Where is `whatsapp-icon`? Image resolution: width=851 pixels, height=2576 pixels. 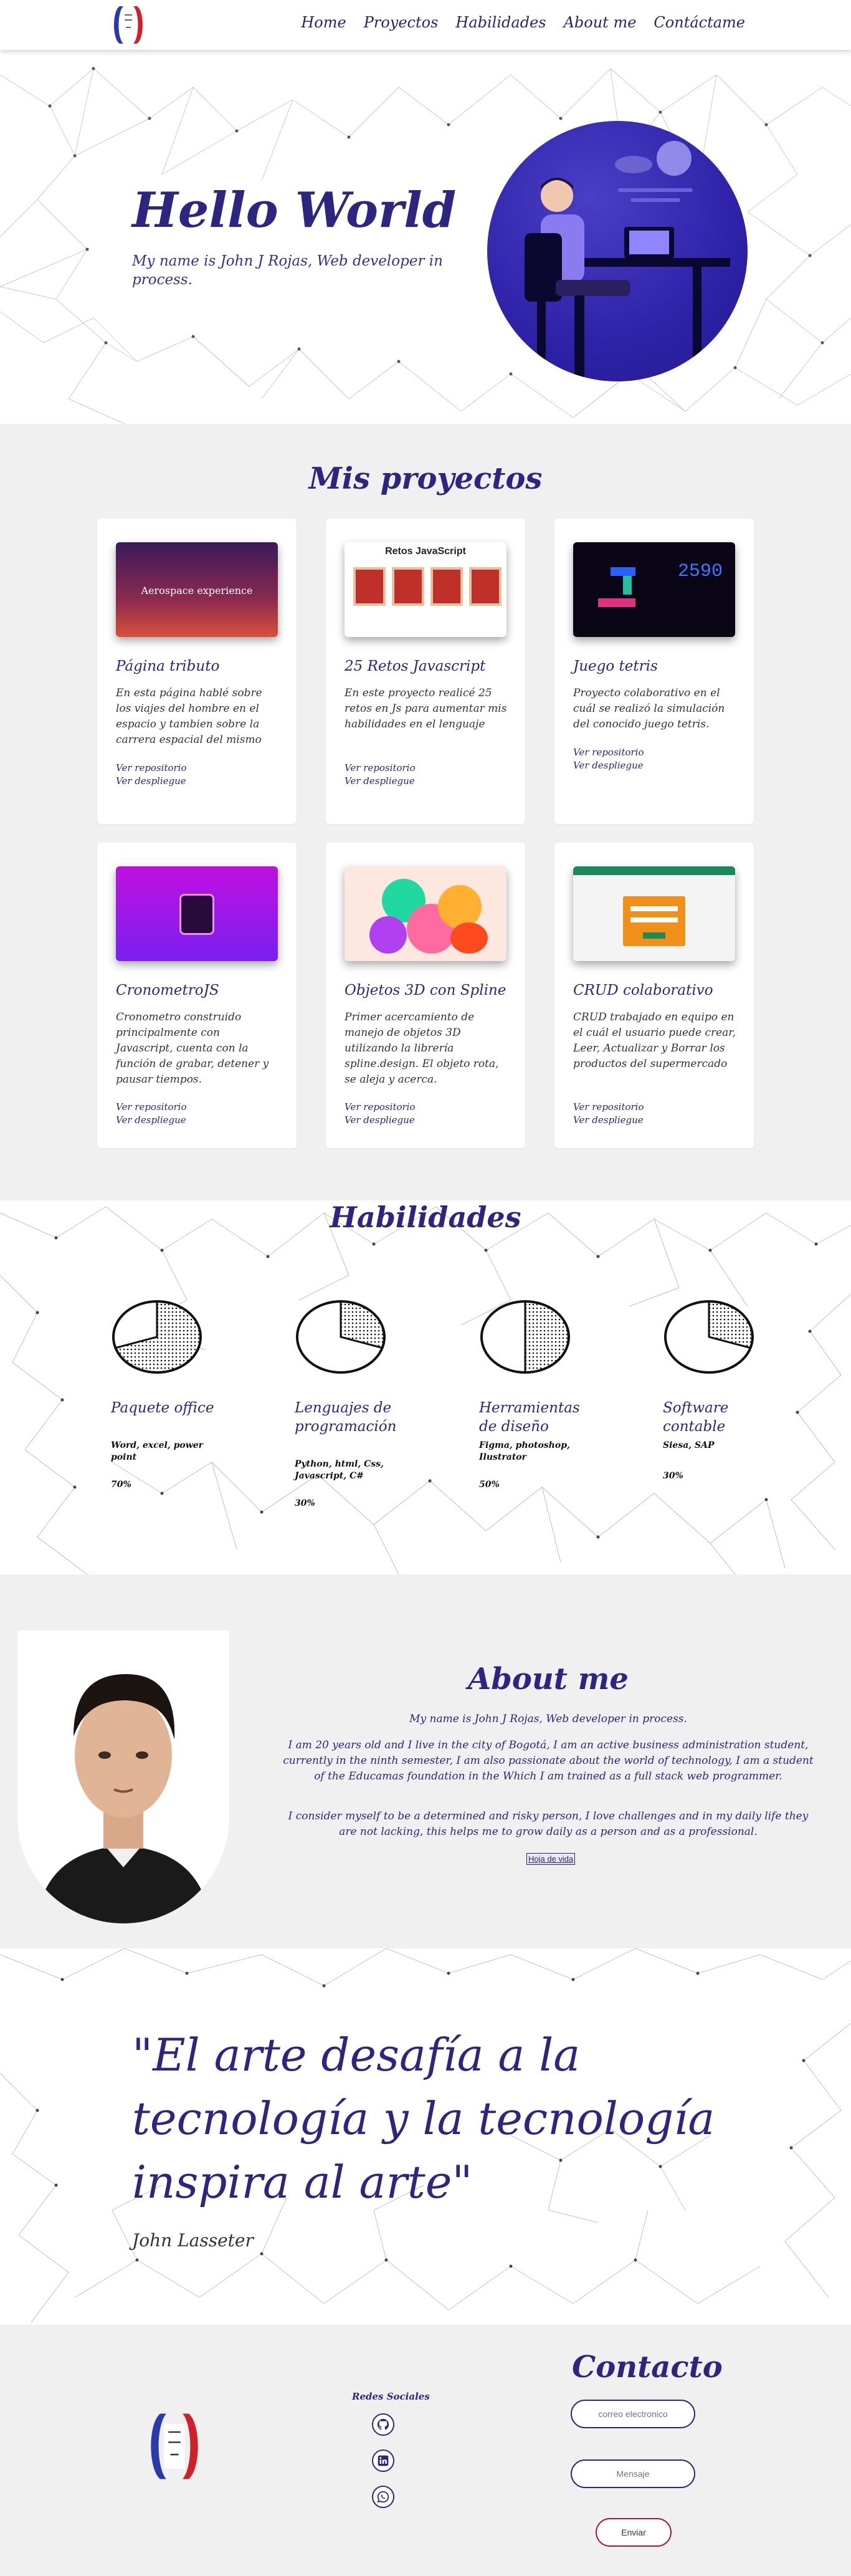
whatsapp-icon is located at coordinates (383, 2497).